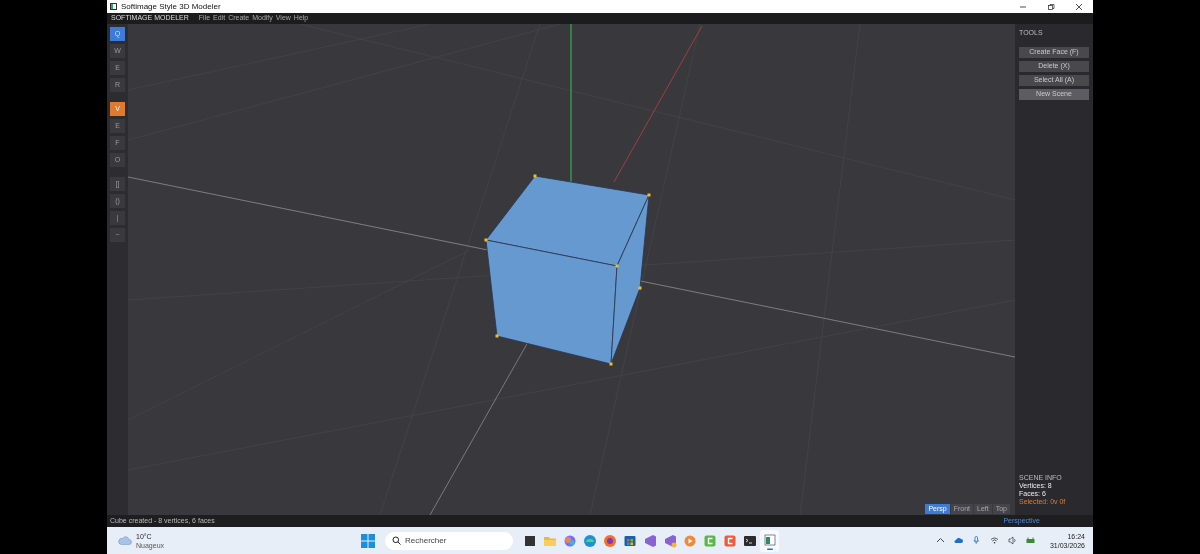 The width and height of the screenshot is (1200, 554). Describe the element at coordinates (1051, 6) in the screenshot. I see `maximize-icon` at that location.